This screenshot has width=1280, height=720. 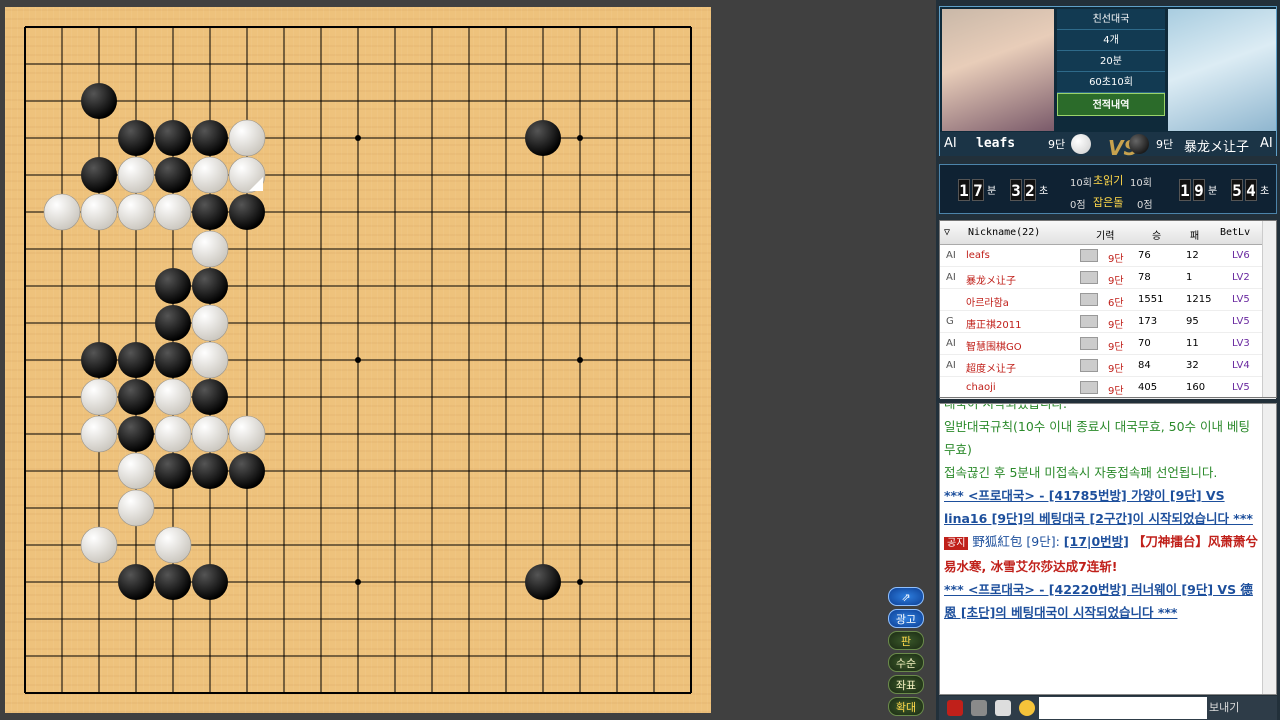 I want to click on user-wins: 405, so click(x=1148, y=387).